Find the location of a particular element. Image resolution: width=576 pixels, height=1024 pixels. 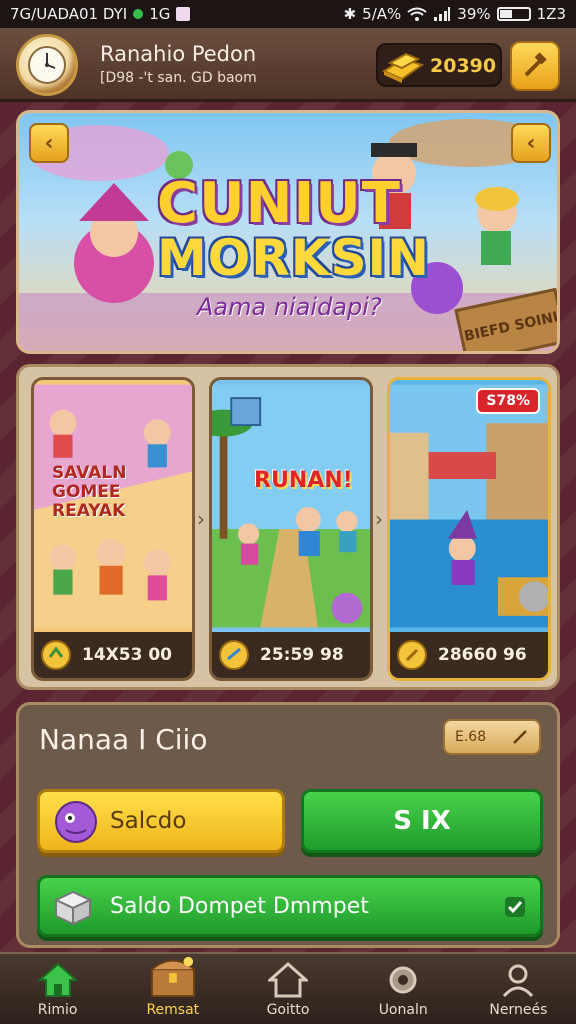

clock-time: 1Z3 is located at coordinates (551, 14).